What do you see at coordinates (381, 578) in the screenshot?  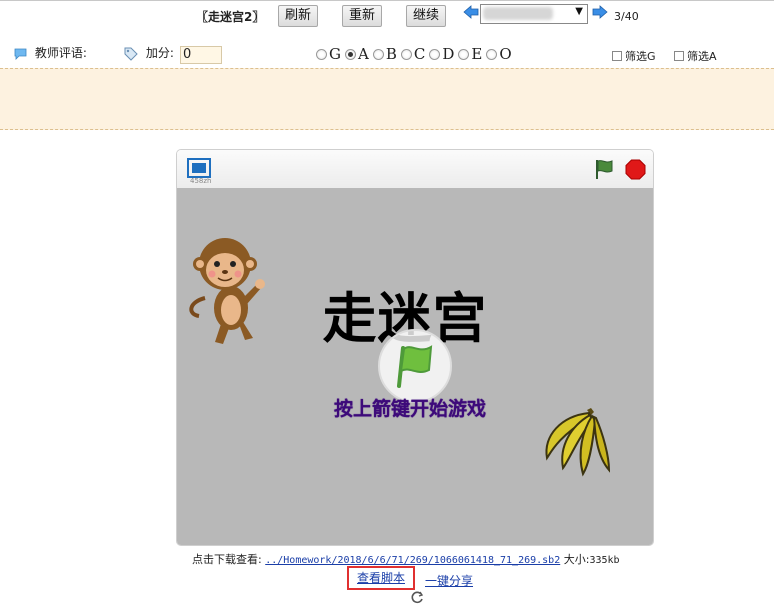 I see `view-script-link: 查看脚本` at bounding box center [381, 578].